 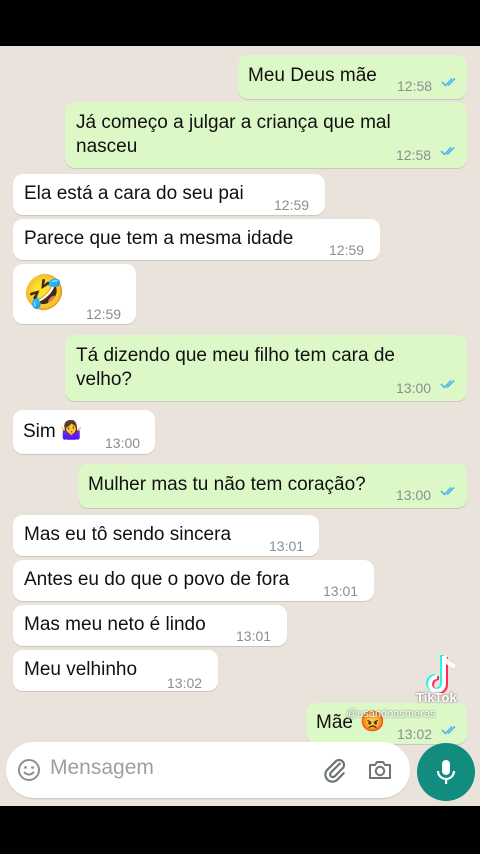 I want to click on message-incoming: Mas meu neto é lindo 13:01, so click(x=150, y=625).